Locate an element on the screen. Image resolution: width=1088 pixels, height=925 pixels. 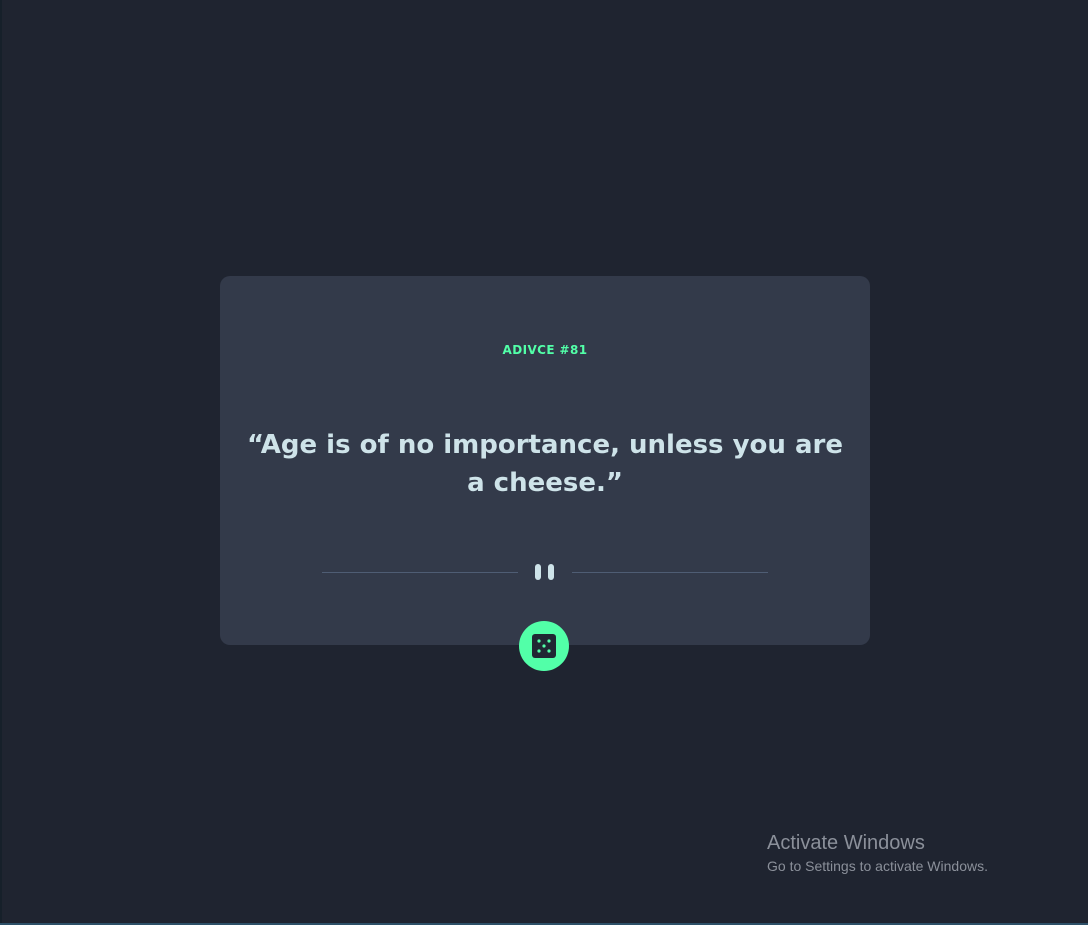
divider-line-right is located at coordinates (670, 572).